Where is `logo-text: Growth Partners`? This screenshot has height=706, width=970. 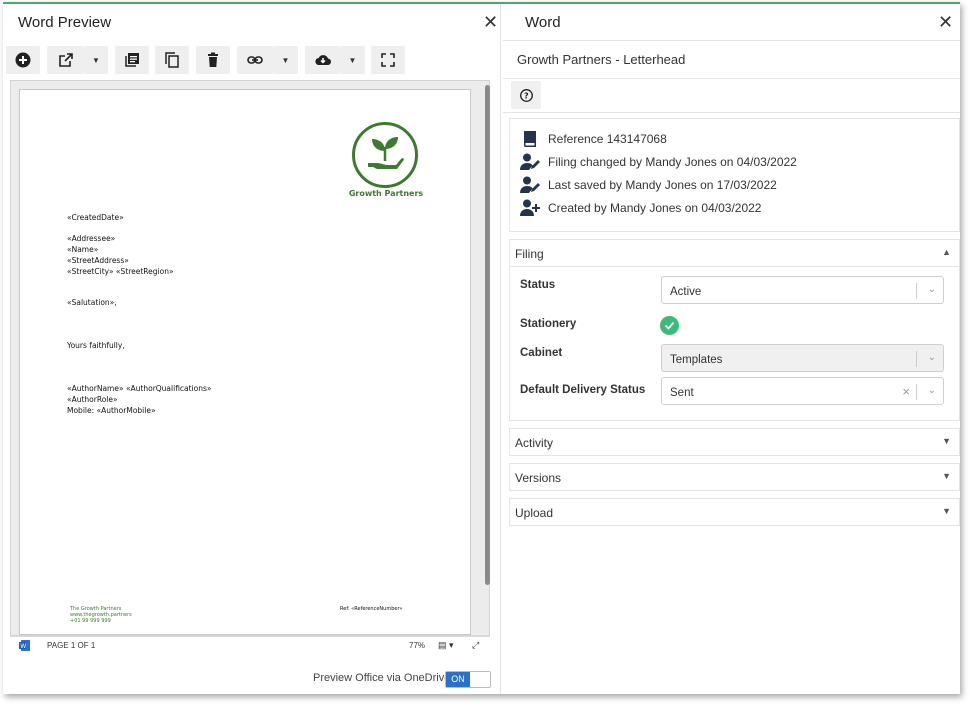 logo-text: Growth Partners is located at coordinates (386, 193).